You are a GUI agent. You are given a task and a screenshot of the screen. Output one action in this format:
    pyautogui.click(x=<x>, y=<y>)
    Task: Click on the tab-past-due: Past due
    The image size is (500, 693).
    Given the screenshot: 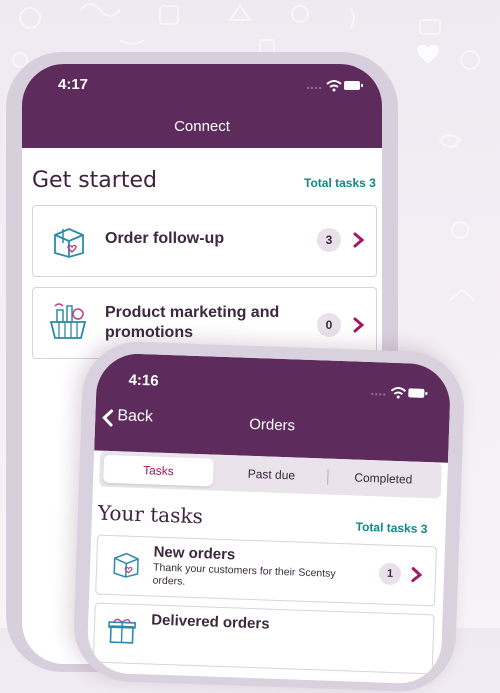 What is the action you would take?
    pyautogui.click(x=271, y=475)
    